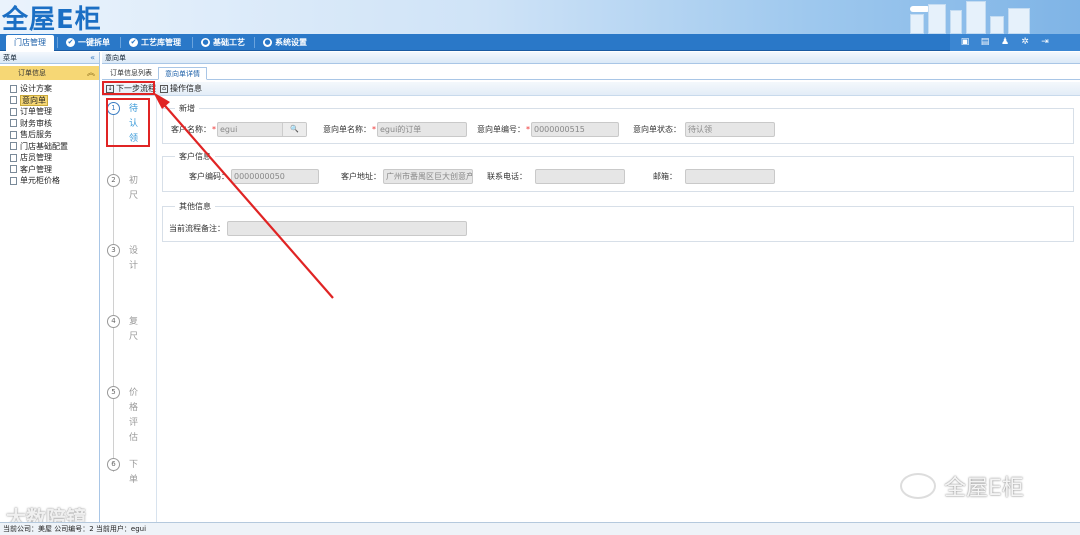 The width and height of the screenshot is (1080, 535). I want to click on customer-code-field: 客户编码： 0000000050, so click(254, 176).